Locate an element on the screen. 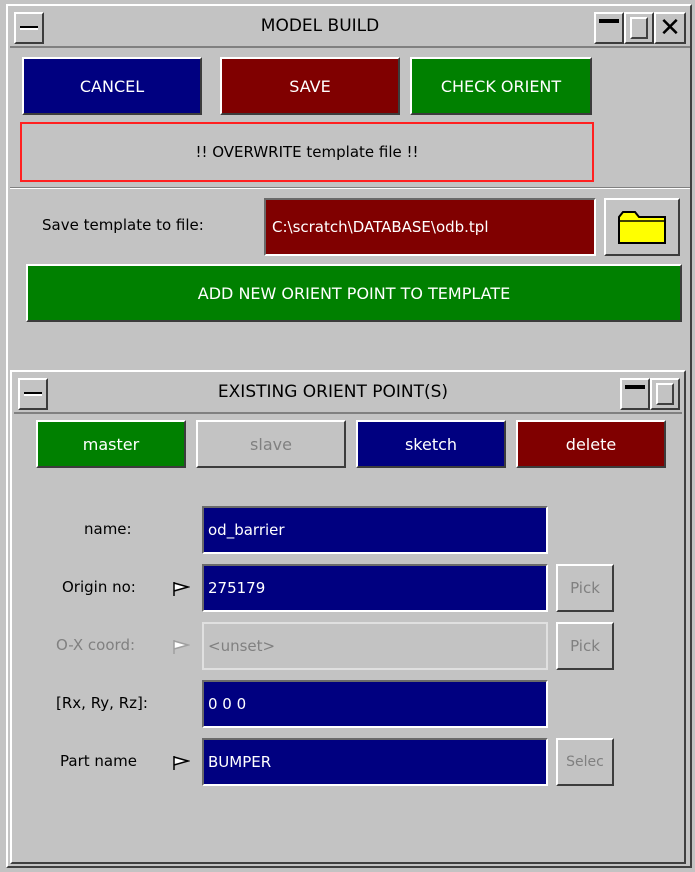 This screenshot has width=695, height=872. window-title: MODEL BUILD is located at coordinates (320, 26).